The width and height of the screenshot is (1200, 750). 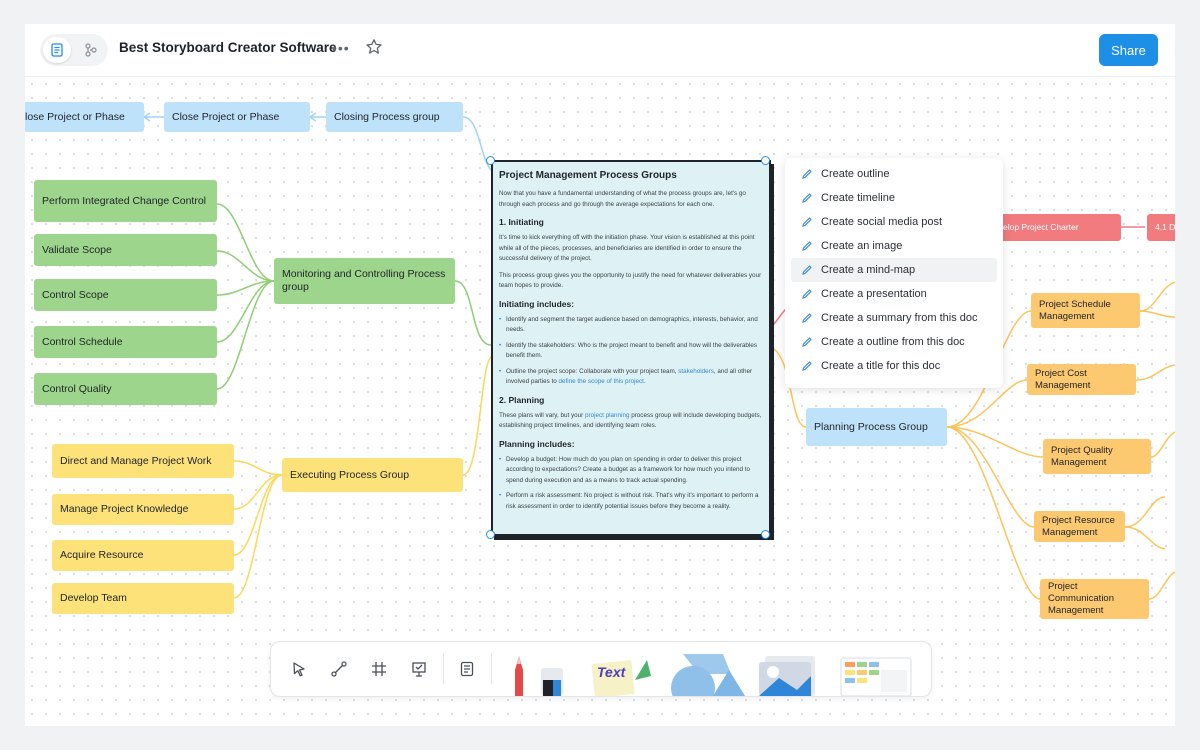 I want to click on mindmap-icon, so click(x=91, y=50).